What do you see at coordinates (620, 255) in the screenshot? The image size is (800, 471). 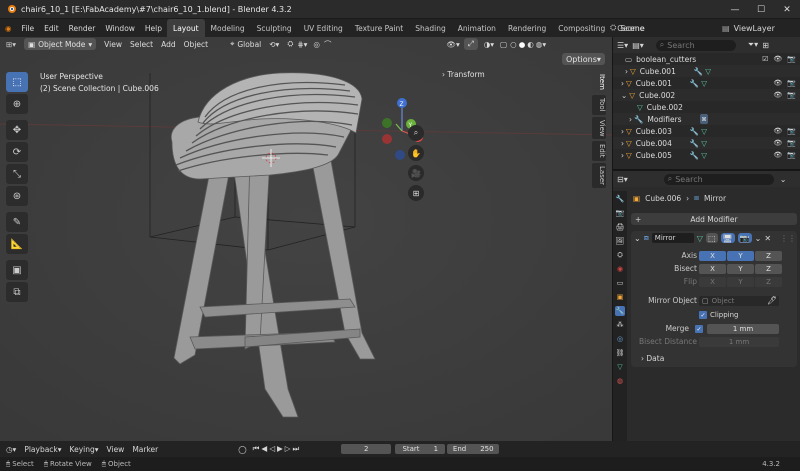 I see `scene-tab-icon: ⛭` at bounding box center [620, 255].